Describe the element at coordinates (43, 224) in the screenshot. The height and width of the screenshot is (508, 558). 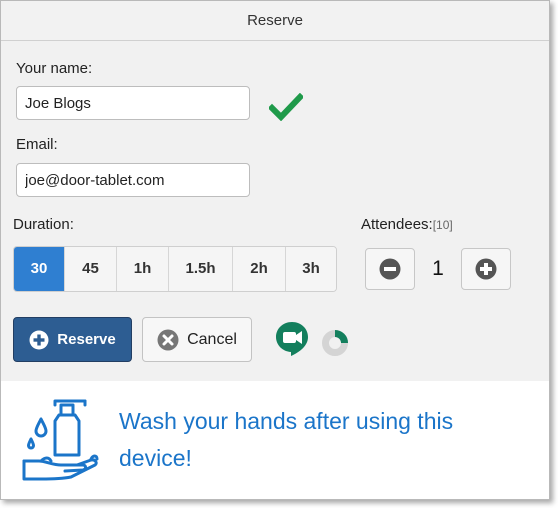
I see `duration-label: Duration:` at that location.